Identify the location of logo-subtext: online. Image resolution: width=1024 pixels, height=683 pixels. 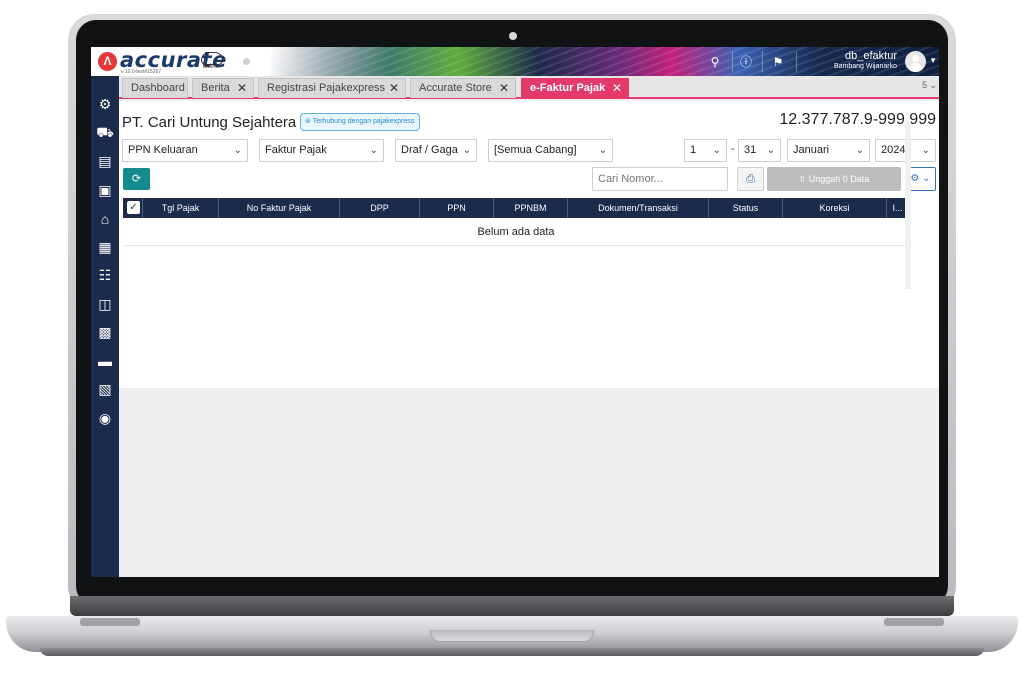
(211, 67).